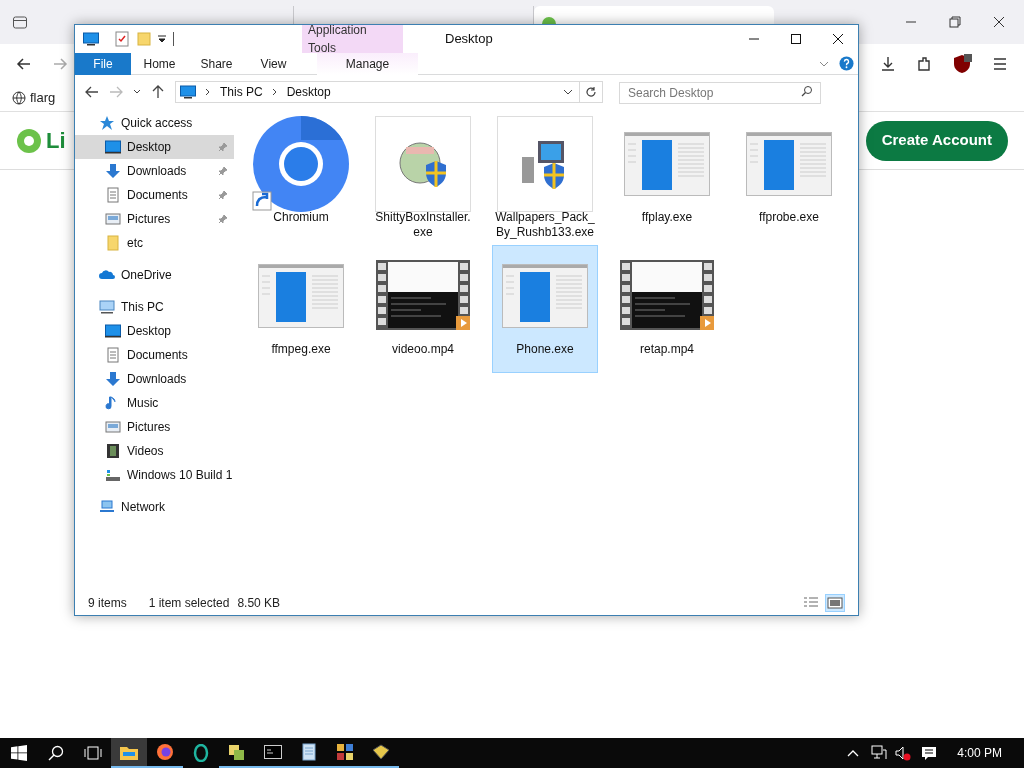 Image resolution: width=1024 pixels, height=768 pixels. I want to click on properties-icon, so click(122, 39).